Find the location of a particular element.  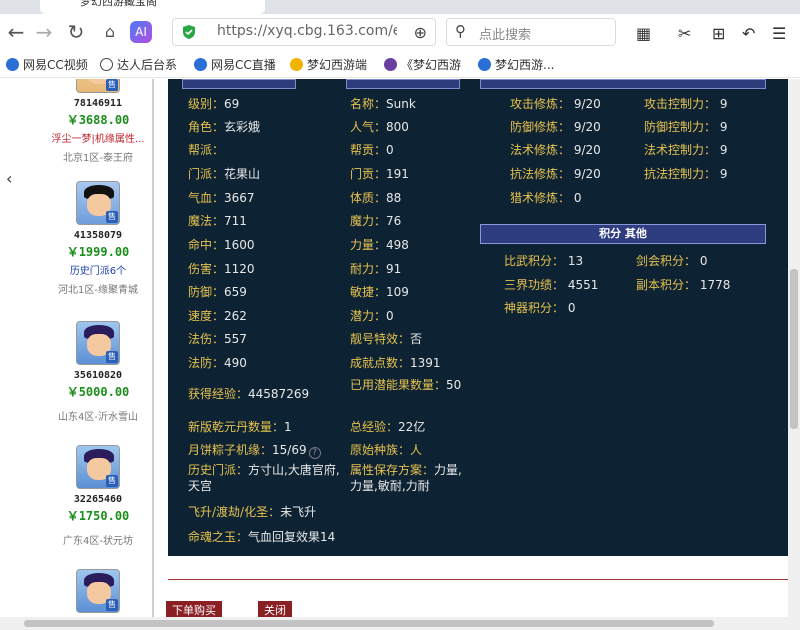

globe-icon is located at coordinates (106, 64).